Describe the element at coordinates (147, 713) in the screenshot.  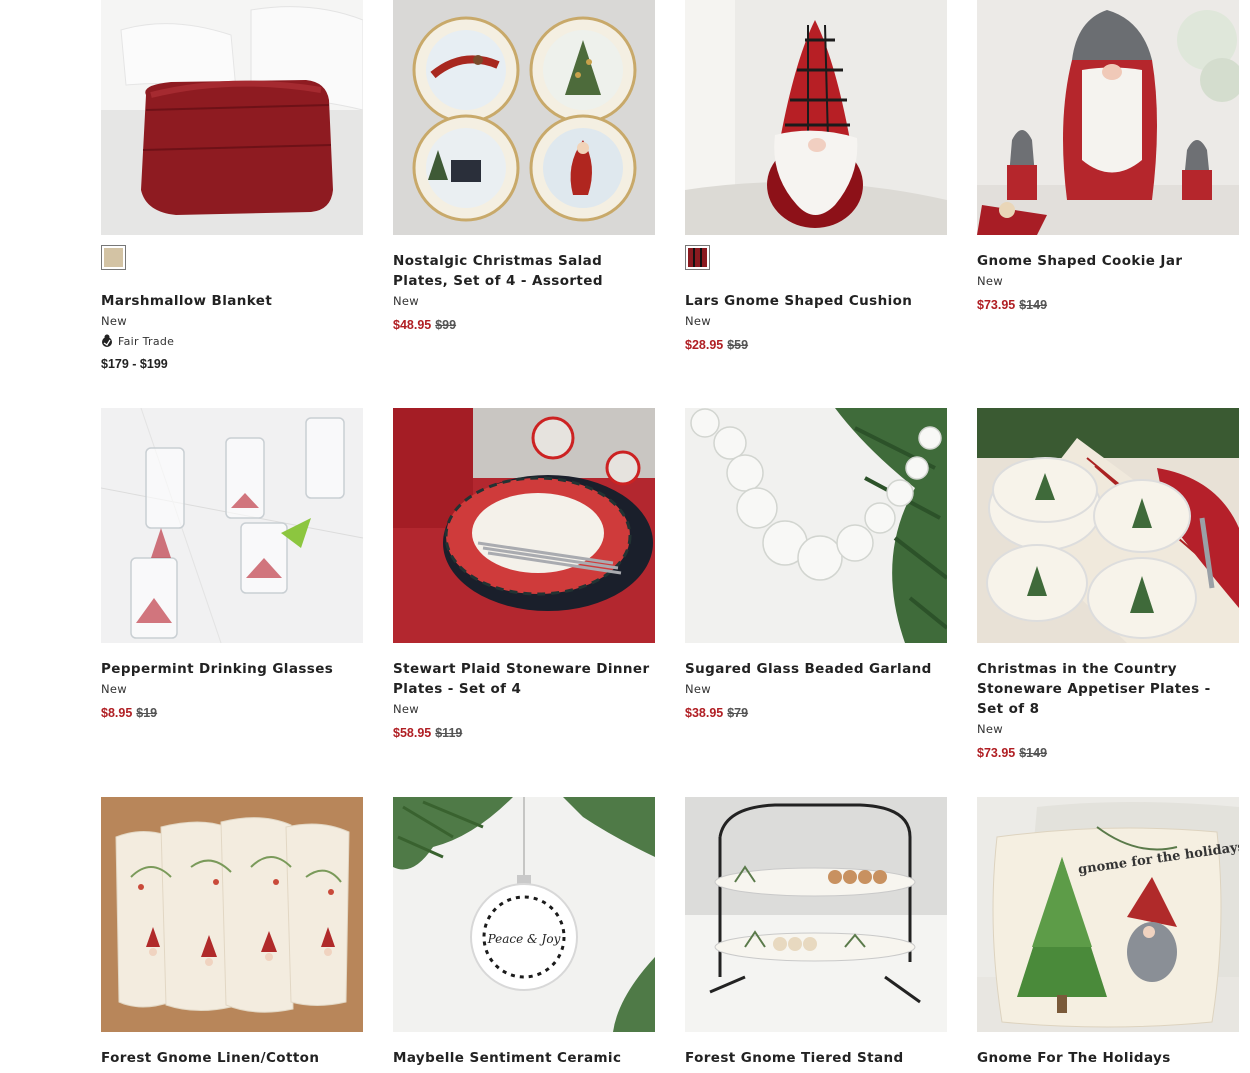
I see `original-price: $19` at that location.